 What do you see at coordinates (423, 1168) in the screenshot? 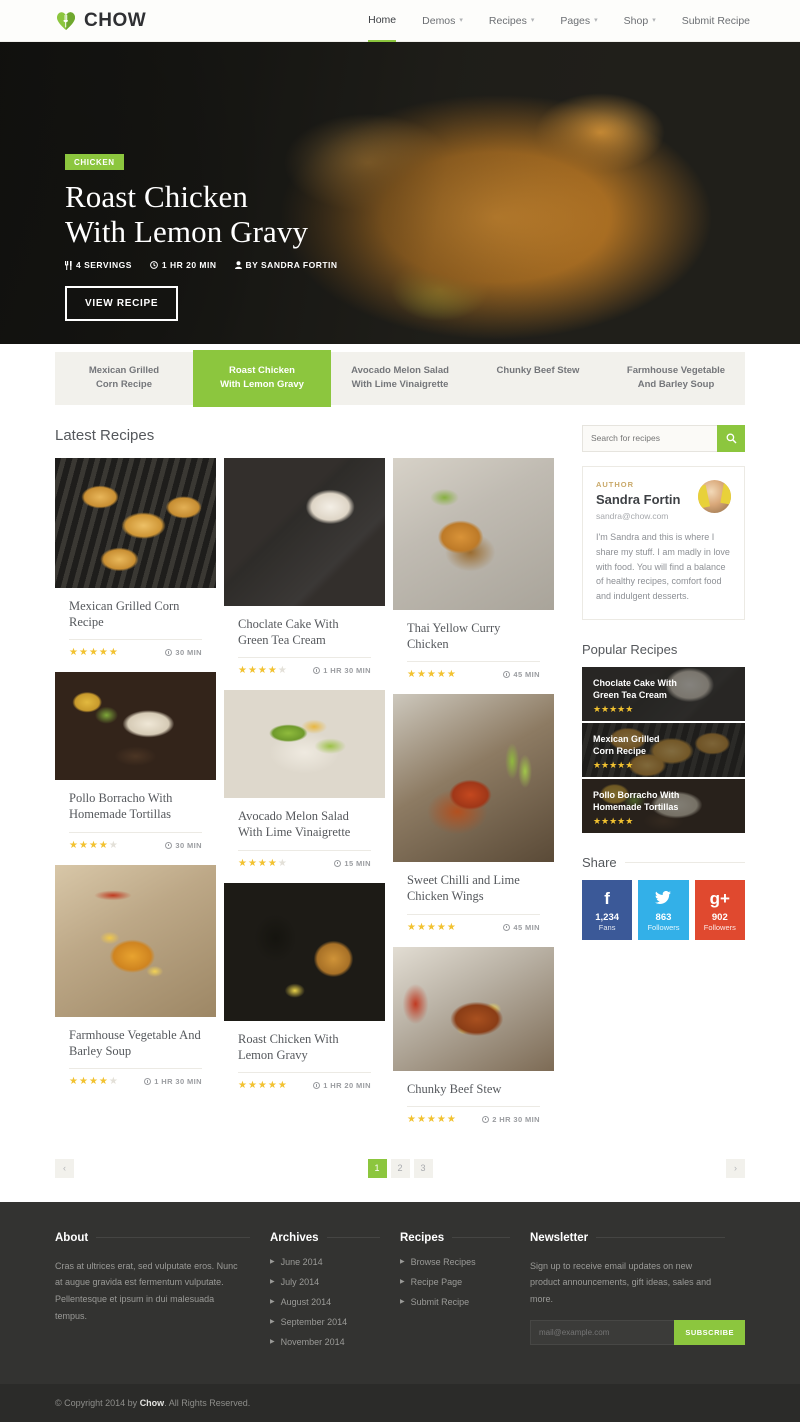
I see `pagination-page-3: 3` at bounding box center [423, 1168].